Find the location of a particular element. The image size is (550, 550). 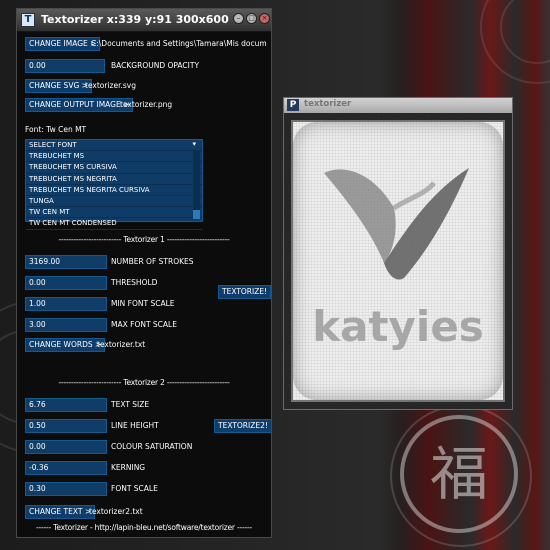

processing-app-icon: P is located at coordinates (293, 105).